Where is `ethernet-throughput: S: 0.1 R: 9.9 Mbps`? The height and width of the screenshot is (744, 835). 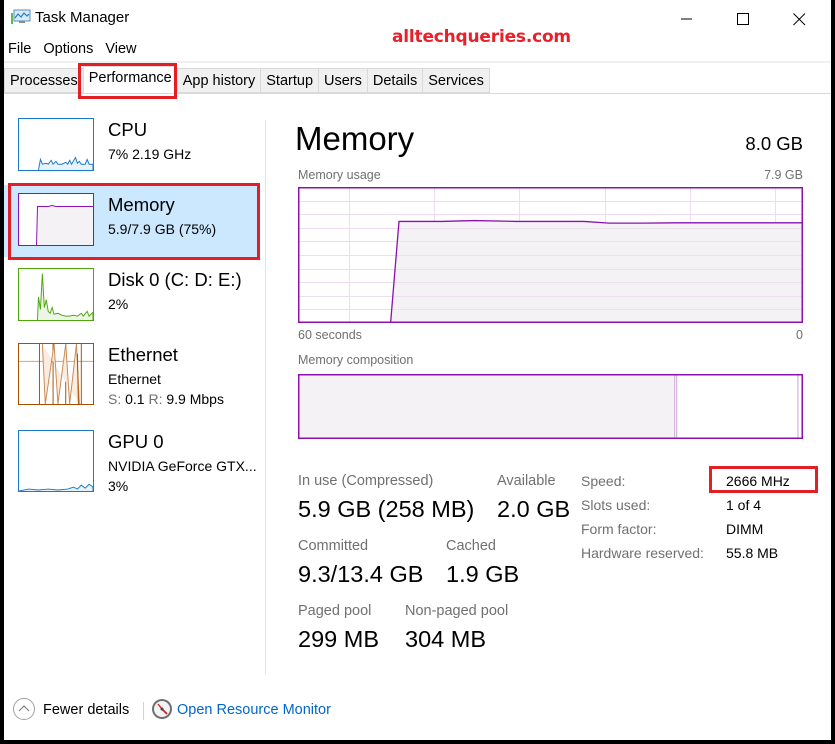 ethernet-throughput: S: 0.1 R: 9.9 Mbps is located at coordinates (166, 399).